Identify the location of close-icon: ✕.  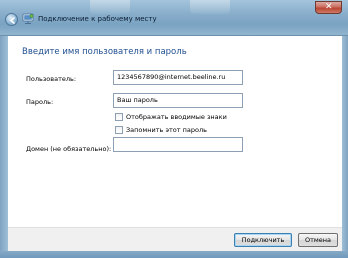
(329, 7).